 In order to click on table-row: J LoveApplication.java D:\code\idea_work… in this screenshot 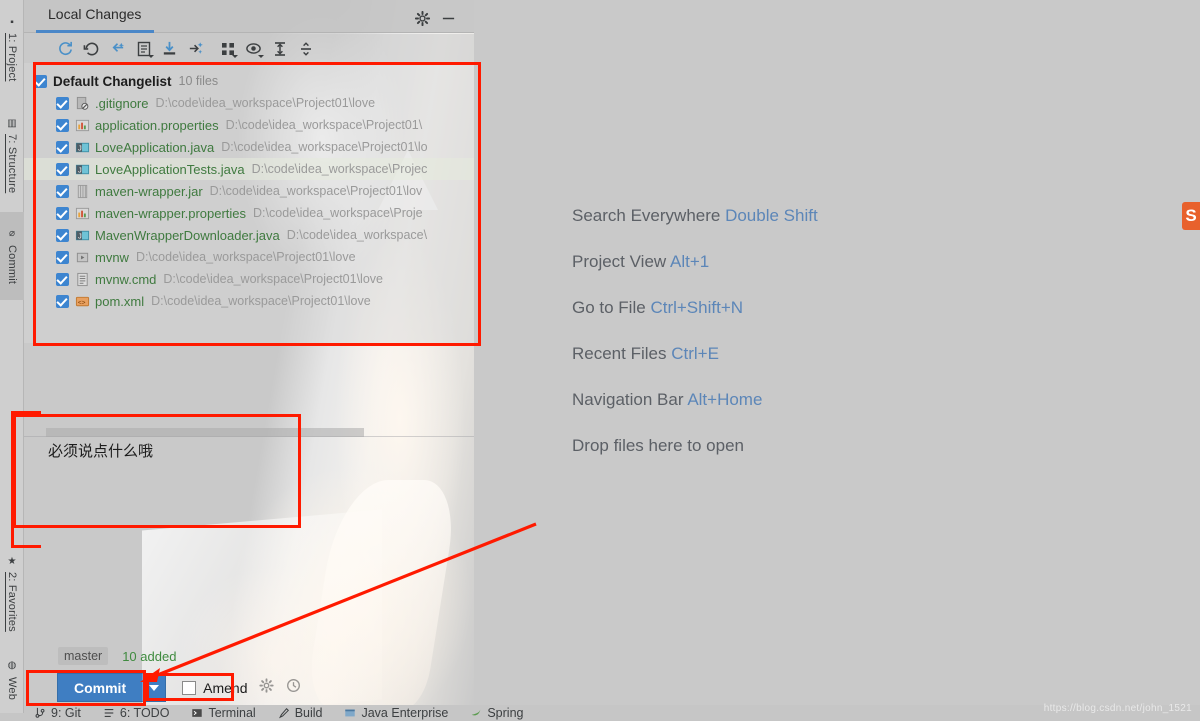, I will do `click(249, 147)`.